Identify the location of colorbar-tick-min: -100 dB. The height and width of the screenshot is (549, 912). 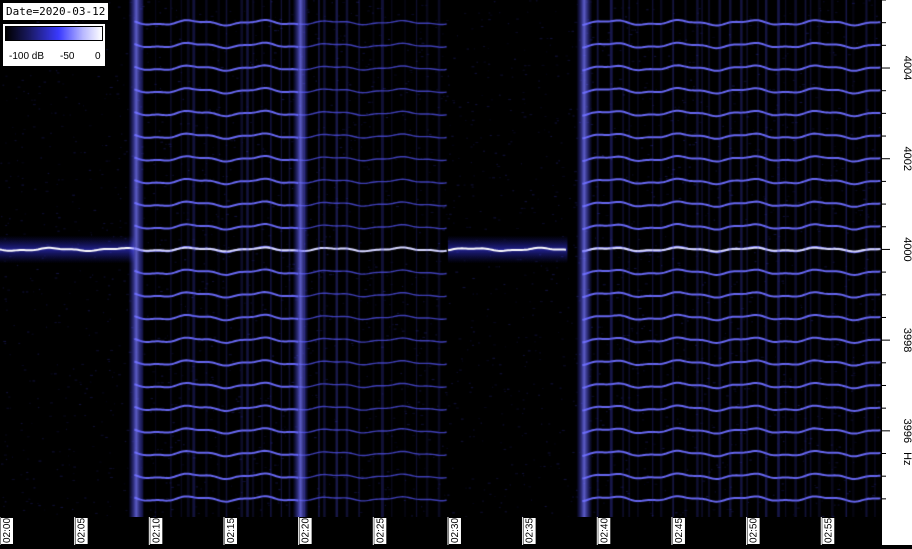
(27, 56).